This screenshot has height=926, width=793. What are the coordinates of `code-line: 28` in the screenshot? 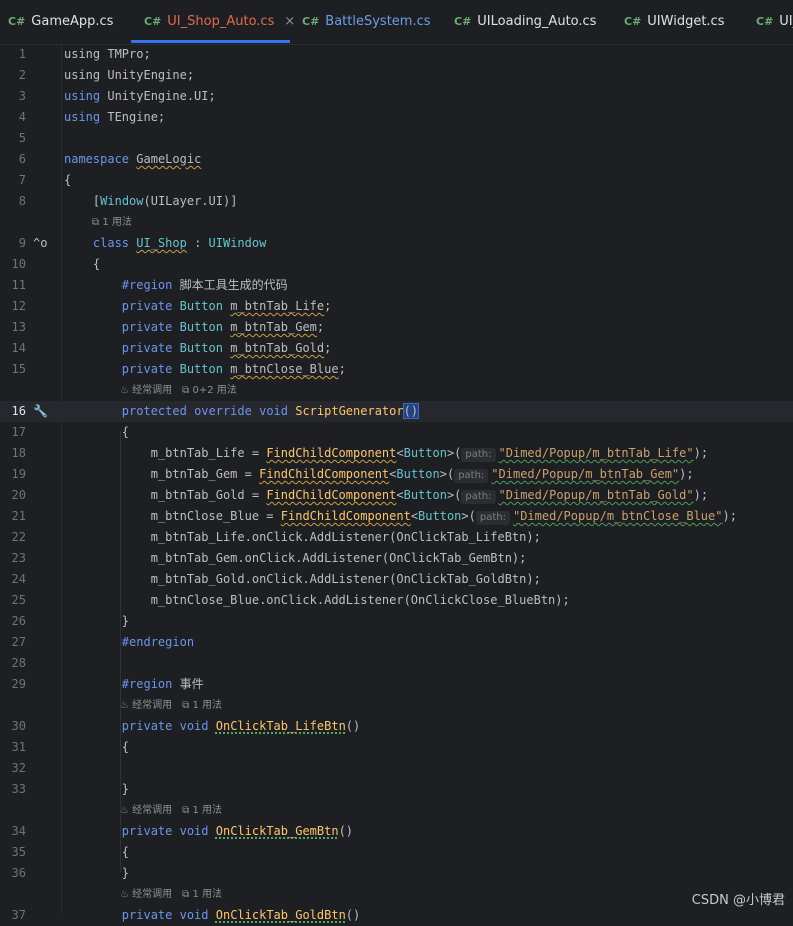 It's located at (396, 663).